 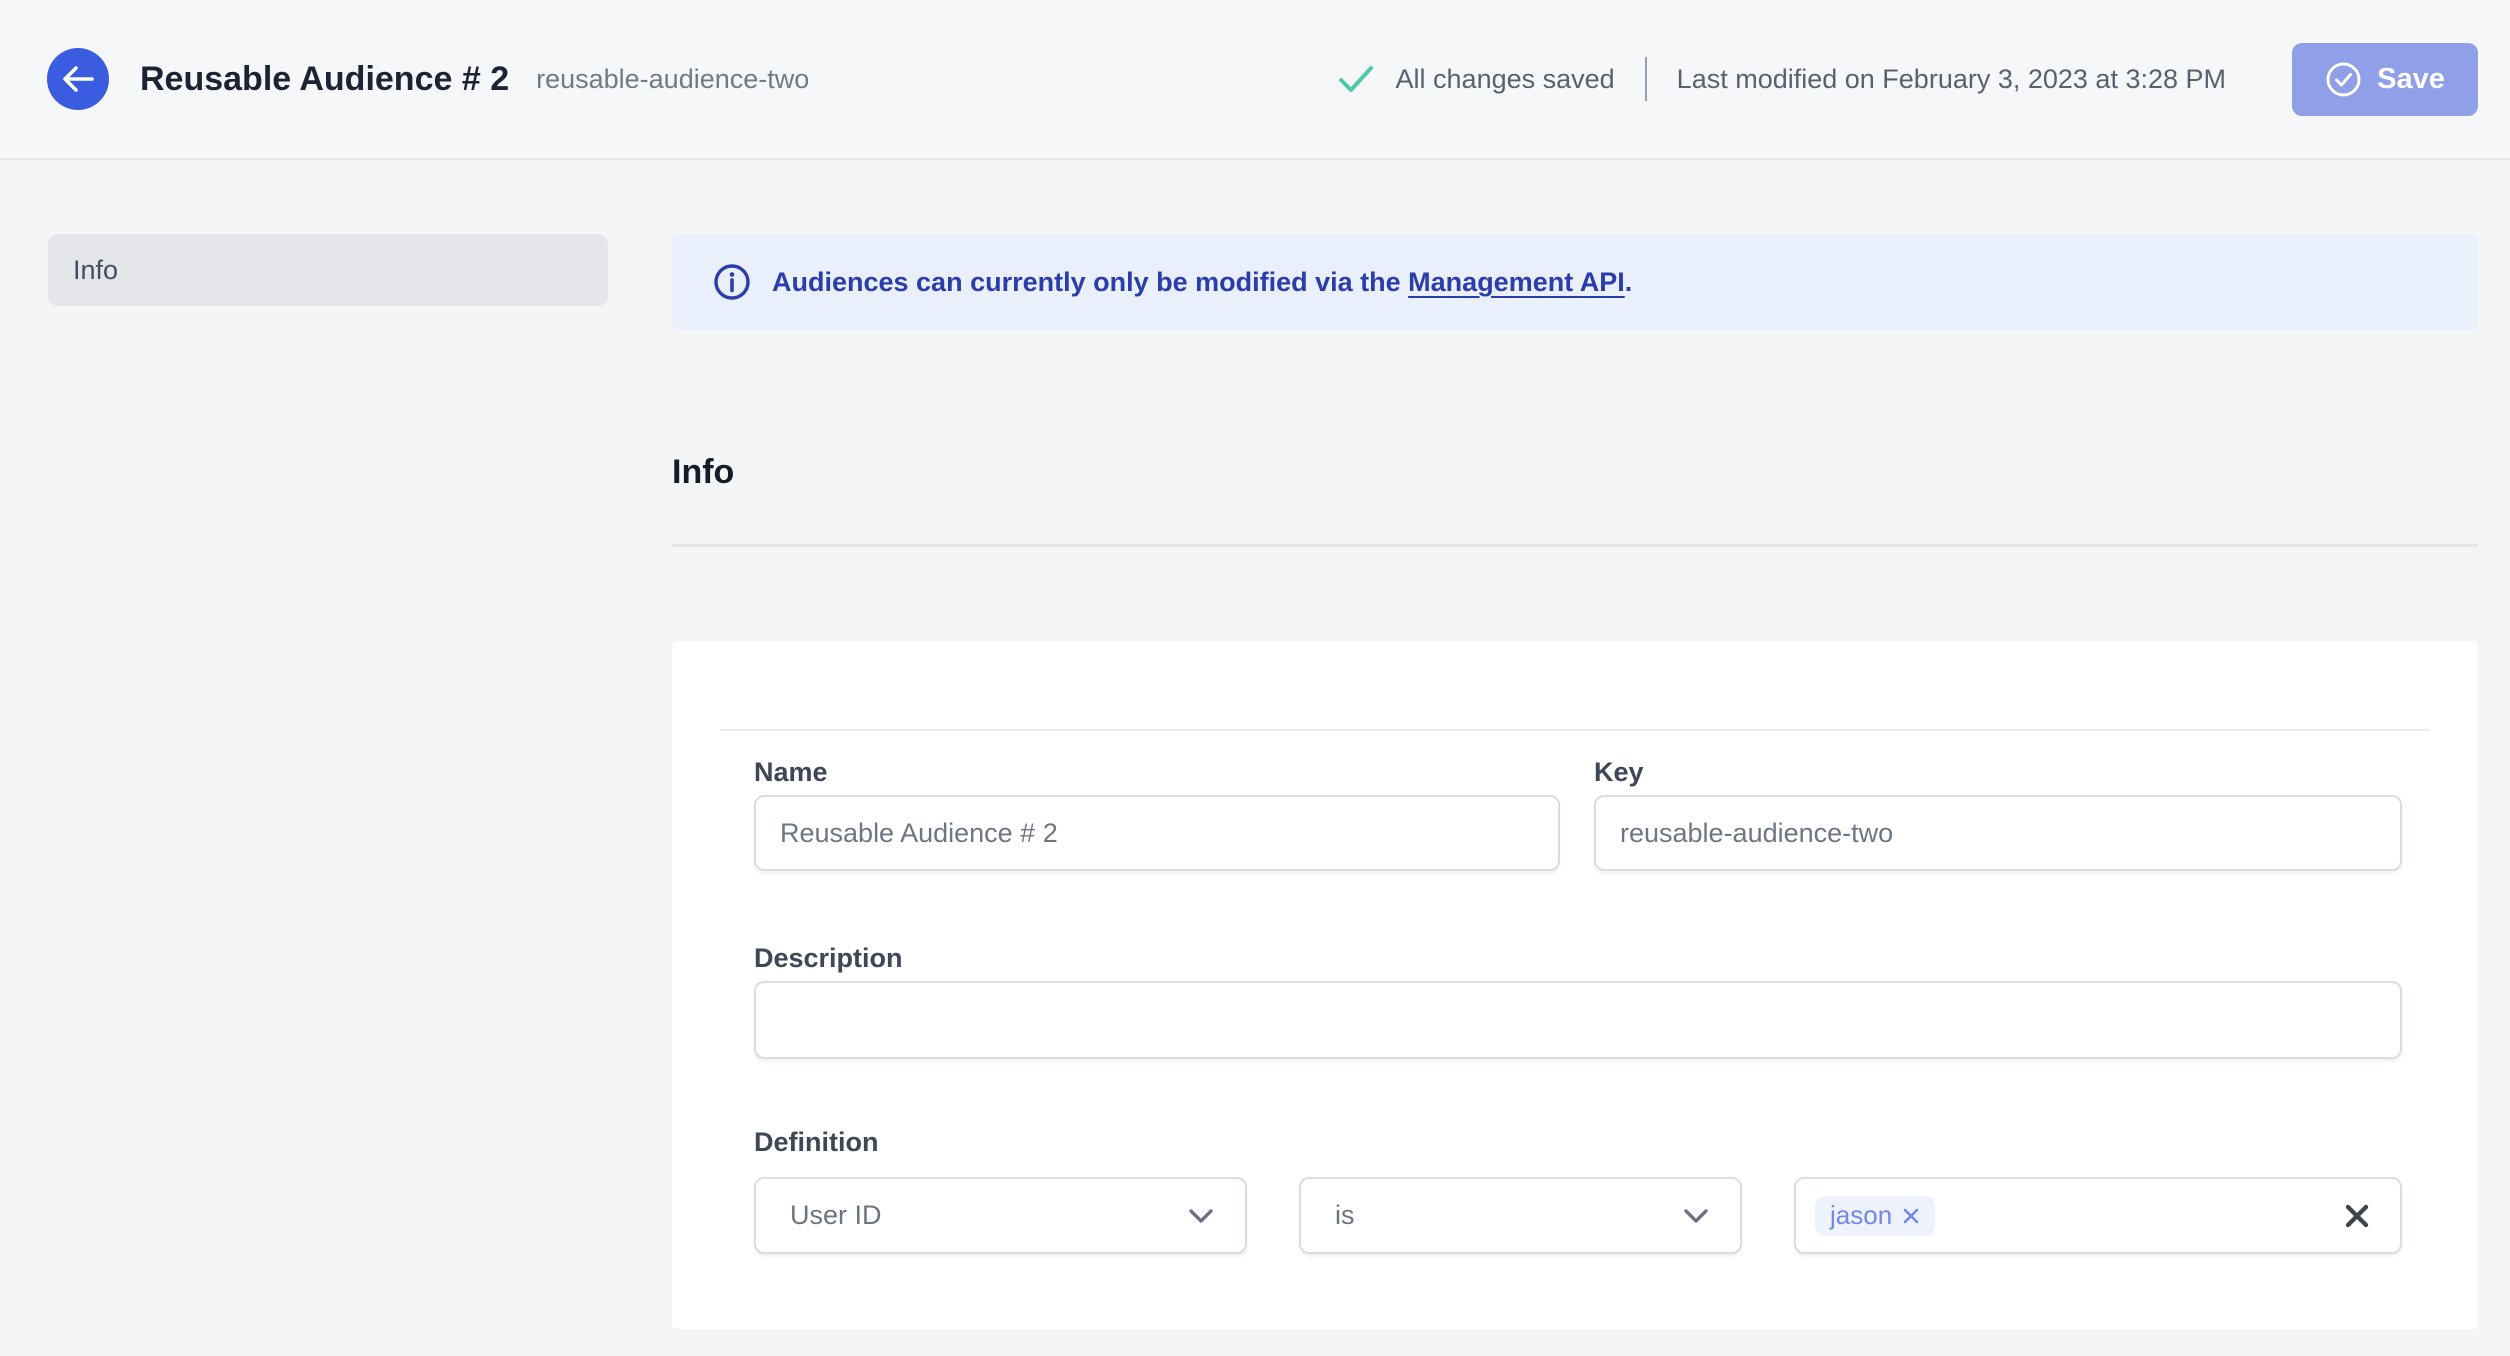 I want to click on header-divider, so click(x=1645, y=79).